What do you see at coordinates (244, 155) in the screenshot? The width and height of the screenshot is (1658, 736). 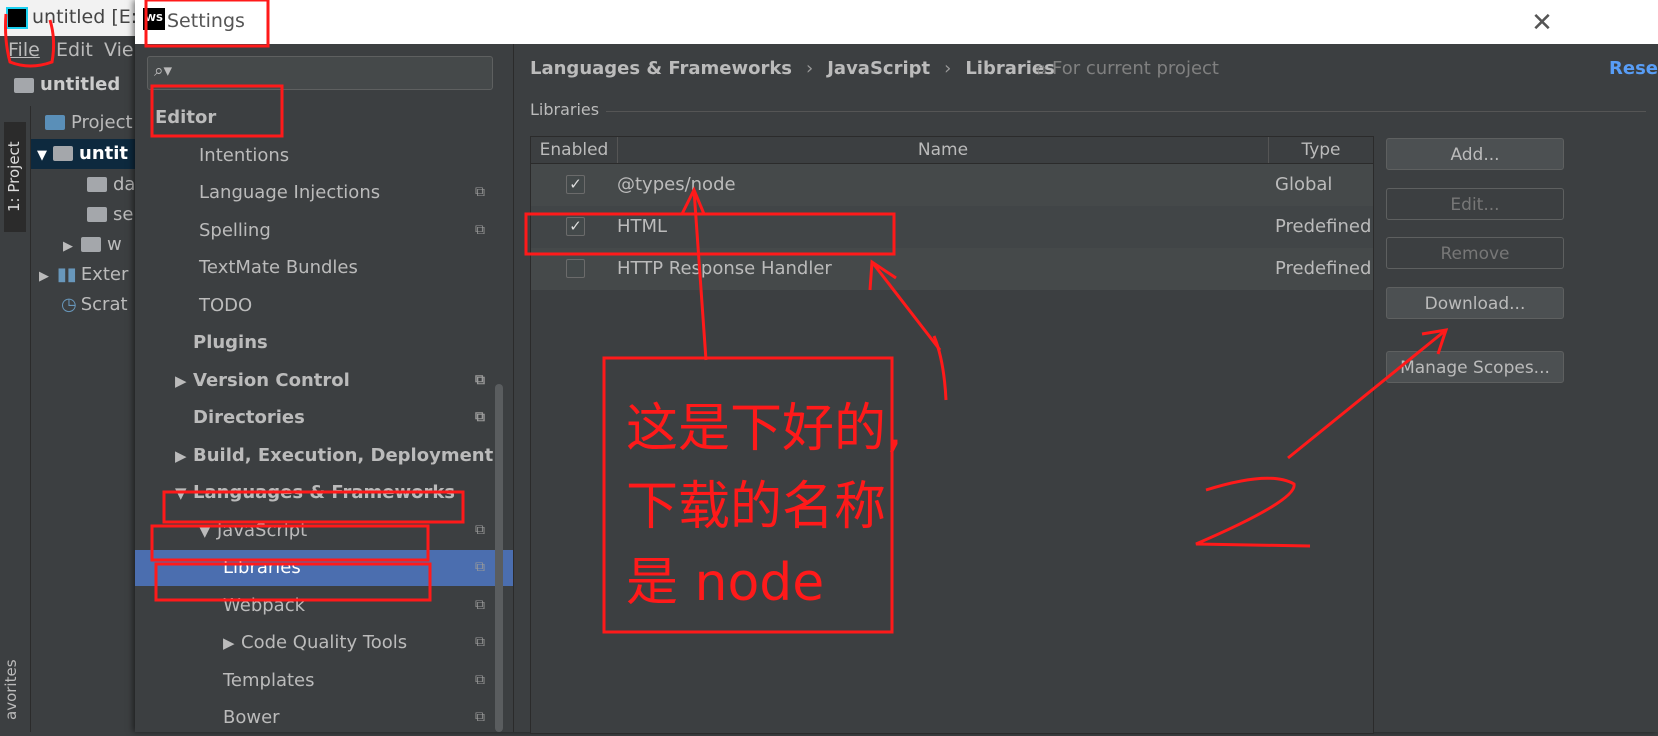 I see `nav-item-label: Intentions` at bounding box center [244, 155].